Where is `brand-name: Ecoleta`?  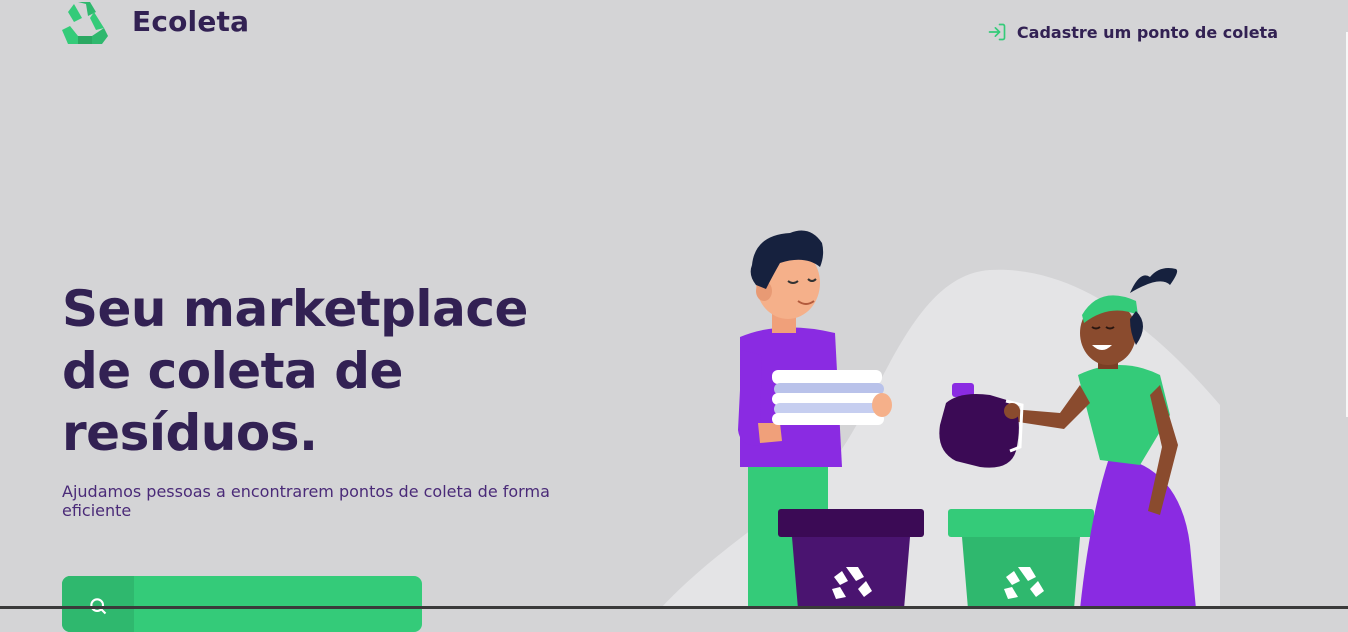
brand-name: Ecoleta is located at coordinates (191, 21).